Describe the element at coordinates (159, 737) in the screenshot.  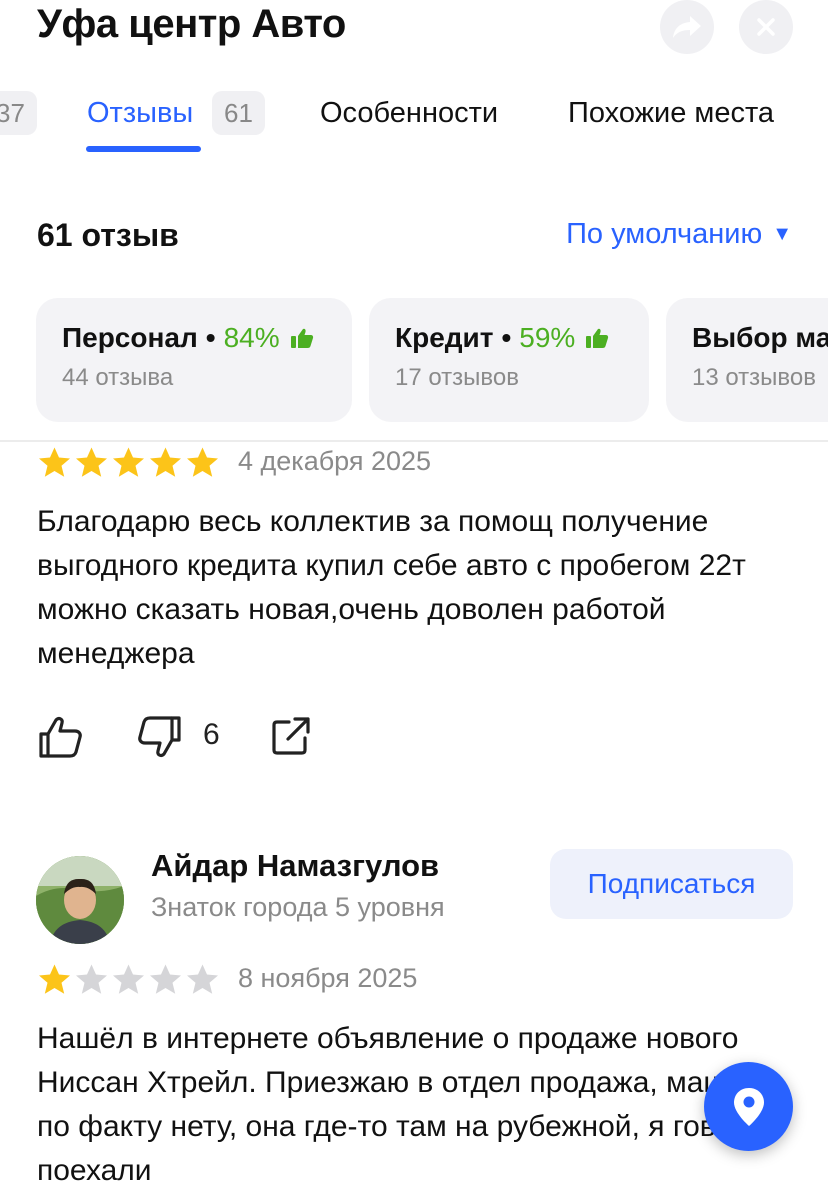
I see `thumbs-down-icon` at that location.